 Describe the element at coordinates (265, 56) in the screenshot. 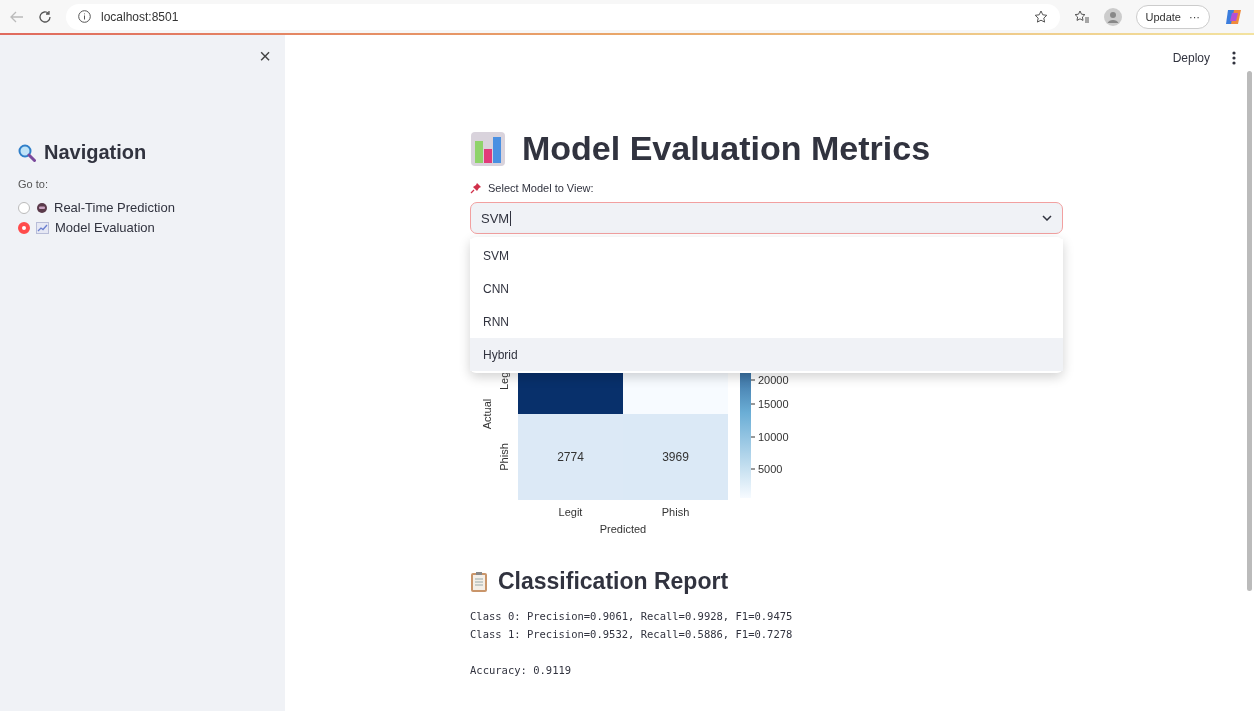

I see `close-sidebar-button: ×` at that location.